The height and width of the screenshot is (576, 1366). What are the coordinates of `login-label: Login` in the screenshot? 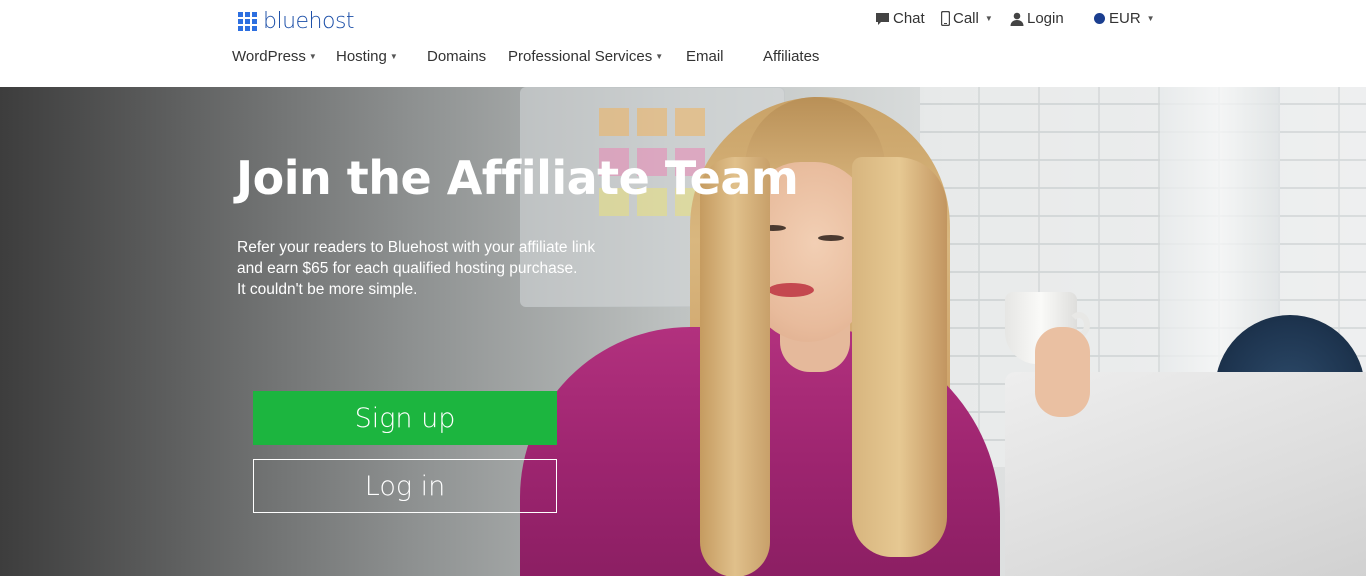 It's located at (1045, 18).